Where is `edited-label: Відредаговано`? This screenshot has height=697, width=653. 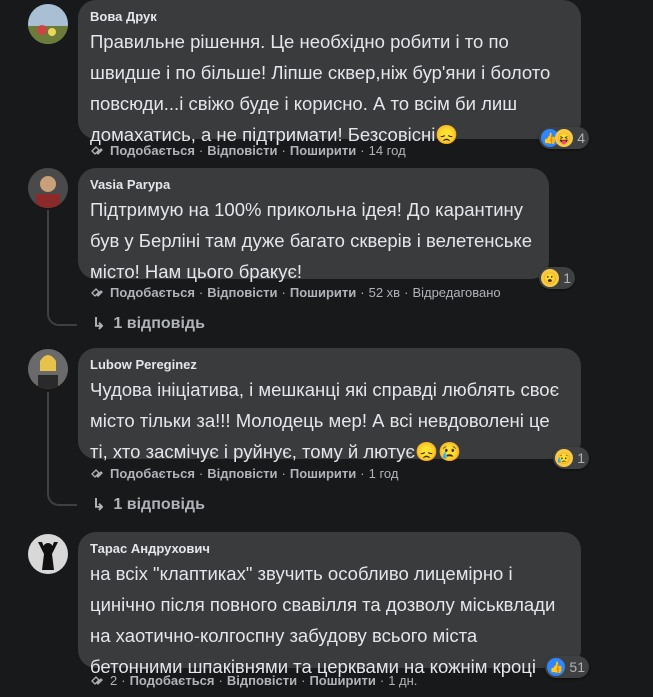 edited-label: Відредаговано is located at coordinates (456, 292).